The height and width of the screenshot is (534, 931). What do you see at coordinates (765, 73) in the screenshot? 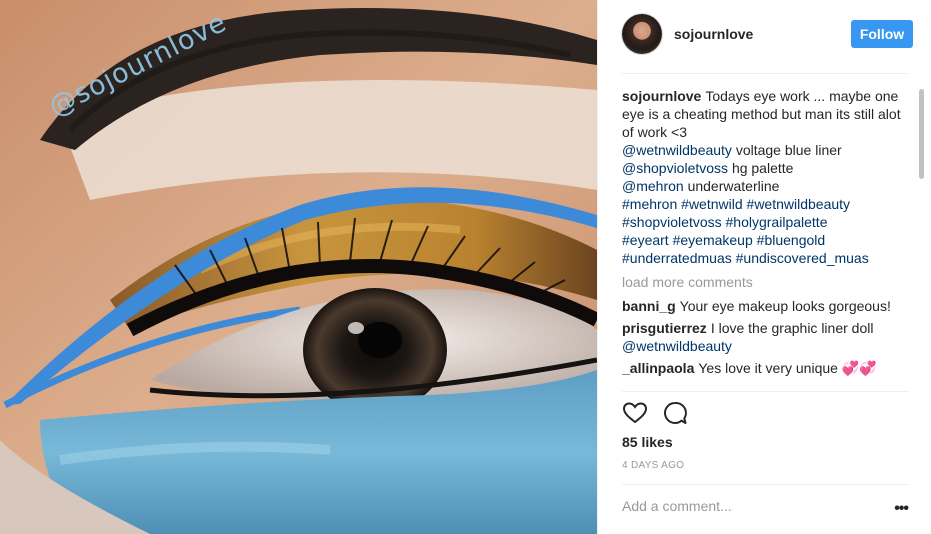
I see `header-divider` at bounding box center [765, 73].